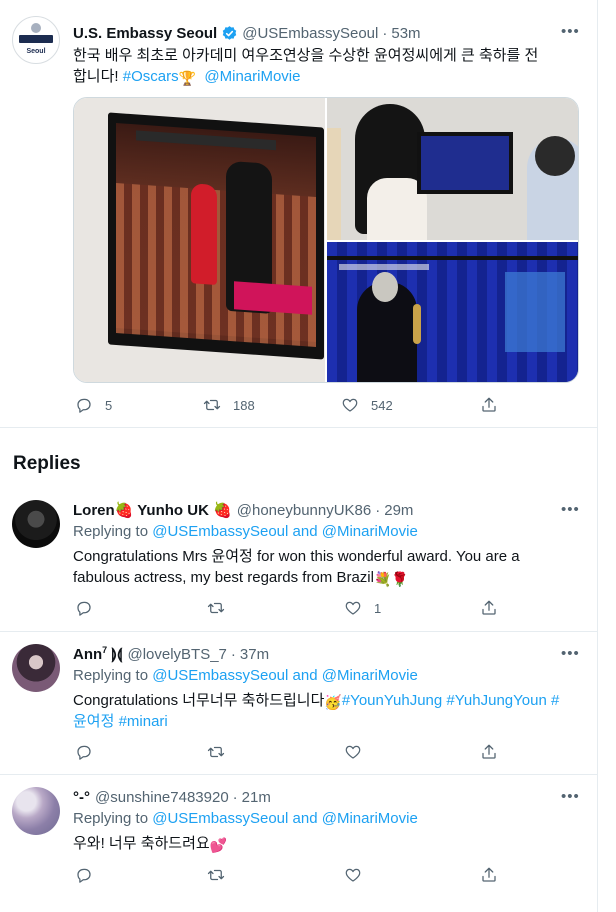 Image resolution: width=616 pixels, height=912 pixels. I want to click on photo-acceptance, so click(452, 312).